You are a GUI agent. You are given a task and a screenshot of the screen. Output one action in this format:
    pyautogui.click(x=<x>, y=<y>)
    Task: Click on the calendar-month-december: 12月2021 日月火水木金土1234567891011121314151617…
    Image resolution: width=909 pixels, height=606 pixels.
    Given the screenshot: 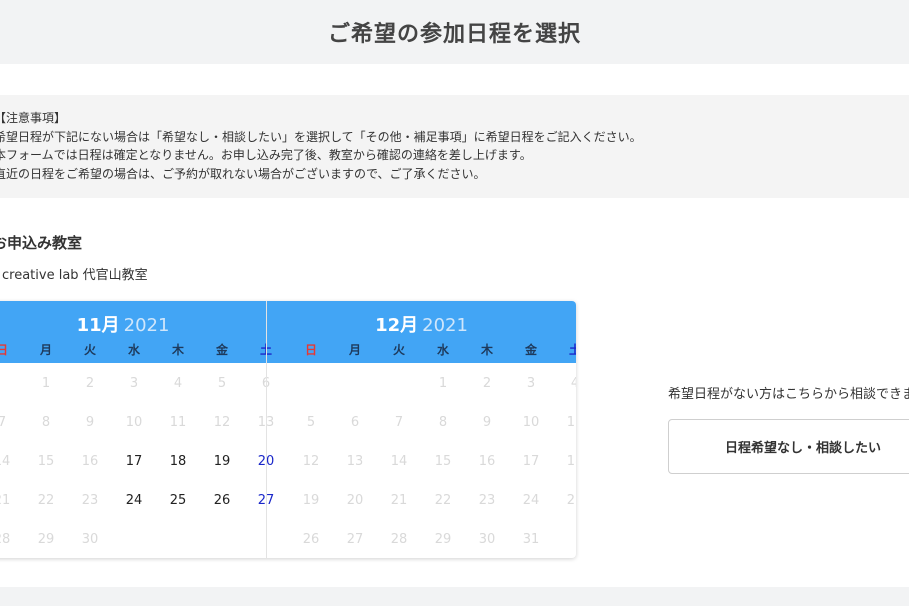 What is the action you would take?
    pyautogui.click(x=421, y=429)
    